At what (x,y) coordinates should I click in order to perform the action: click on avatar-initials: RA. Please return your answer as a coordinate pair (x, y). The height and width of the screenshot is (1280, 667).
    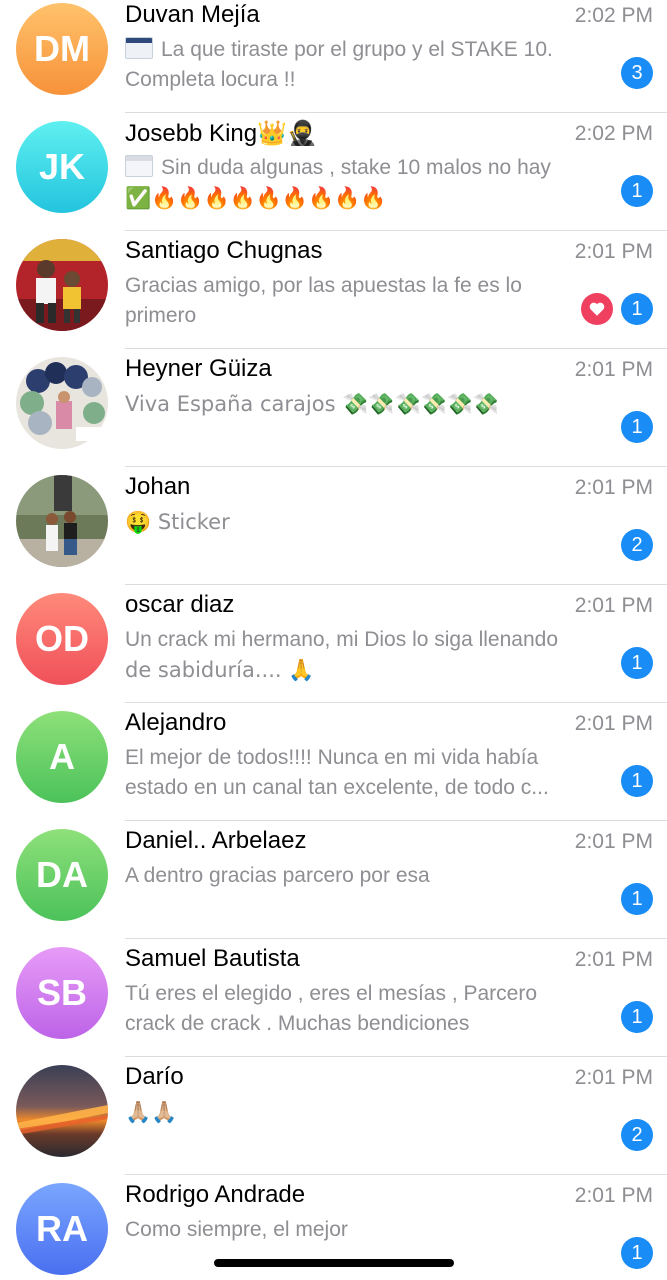
    Looking at the image, I should click on (62, 1228).